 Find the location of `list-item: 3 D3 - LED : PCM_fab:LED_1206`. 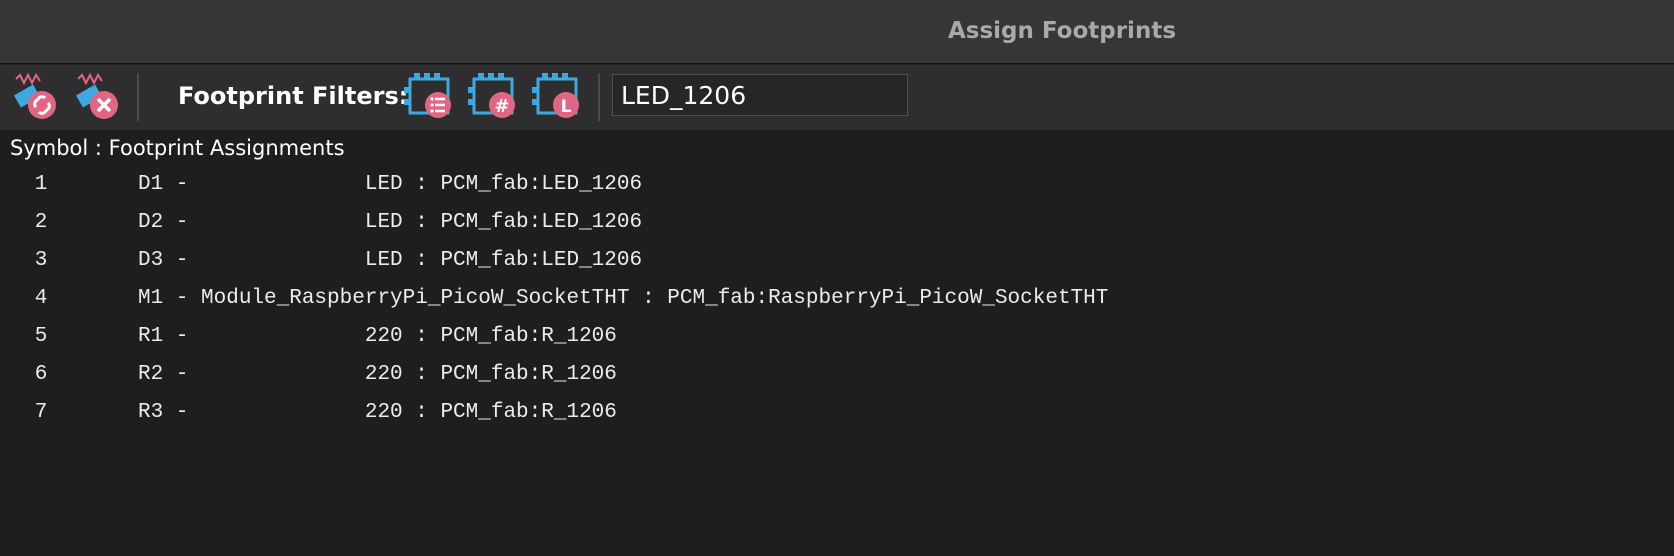

list-item: 3 D3 - LED : PCM_fab:LED_1206 is located at coordinates (837, 263).